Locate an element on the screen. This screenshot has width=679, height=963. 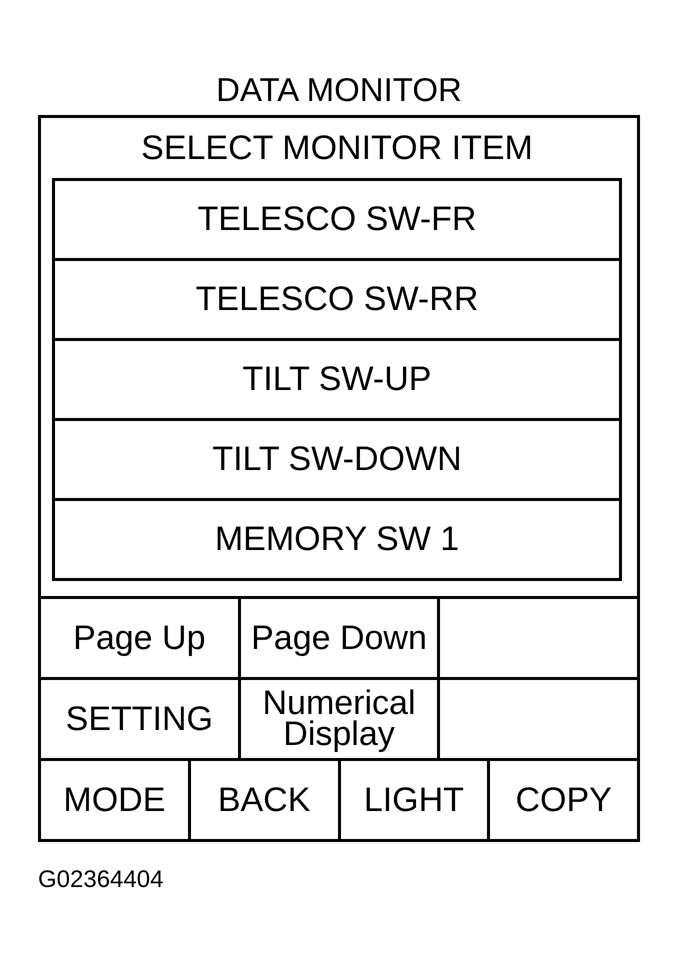
screen-key: Page Down is located at coordinates (339, 638).